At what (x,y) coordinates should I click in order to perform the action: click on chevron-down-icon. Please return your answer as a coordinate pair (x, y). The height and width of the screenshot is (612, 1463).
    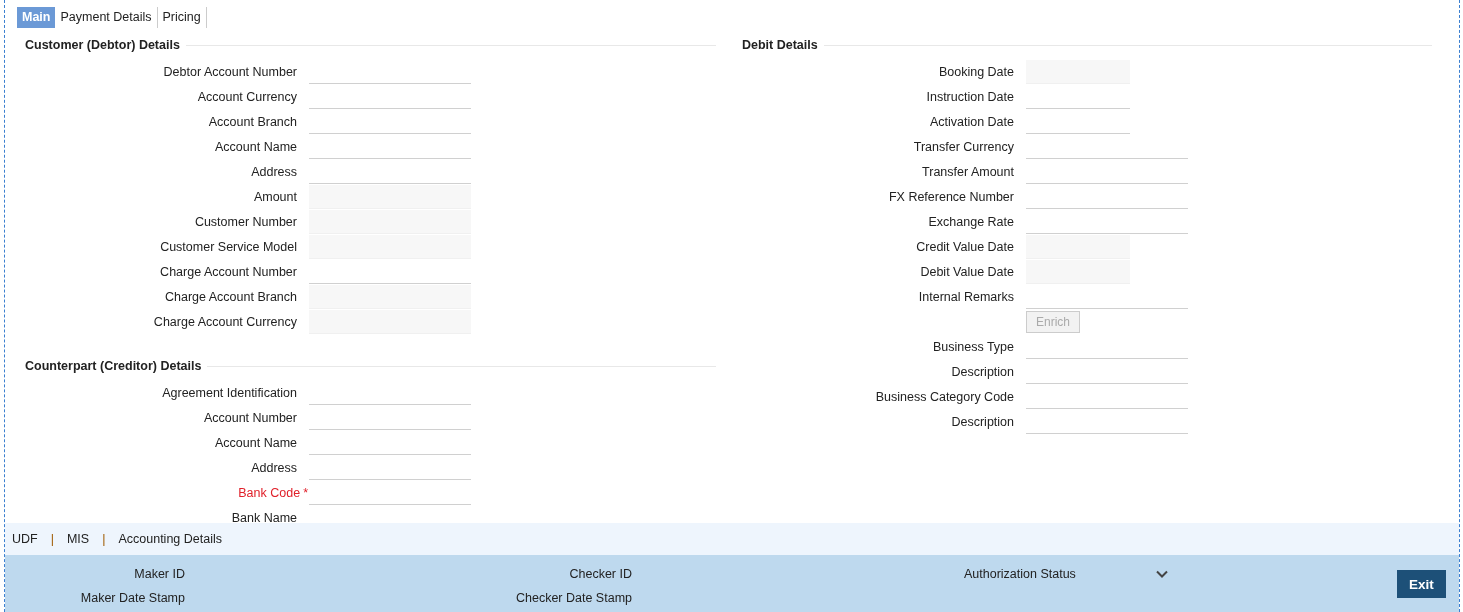
    Looking at the image, I should click on (1162, 574).